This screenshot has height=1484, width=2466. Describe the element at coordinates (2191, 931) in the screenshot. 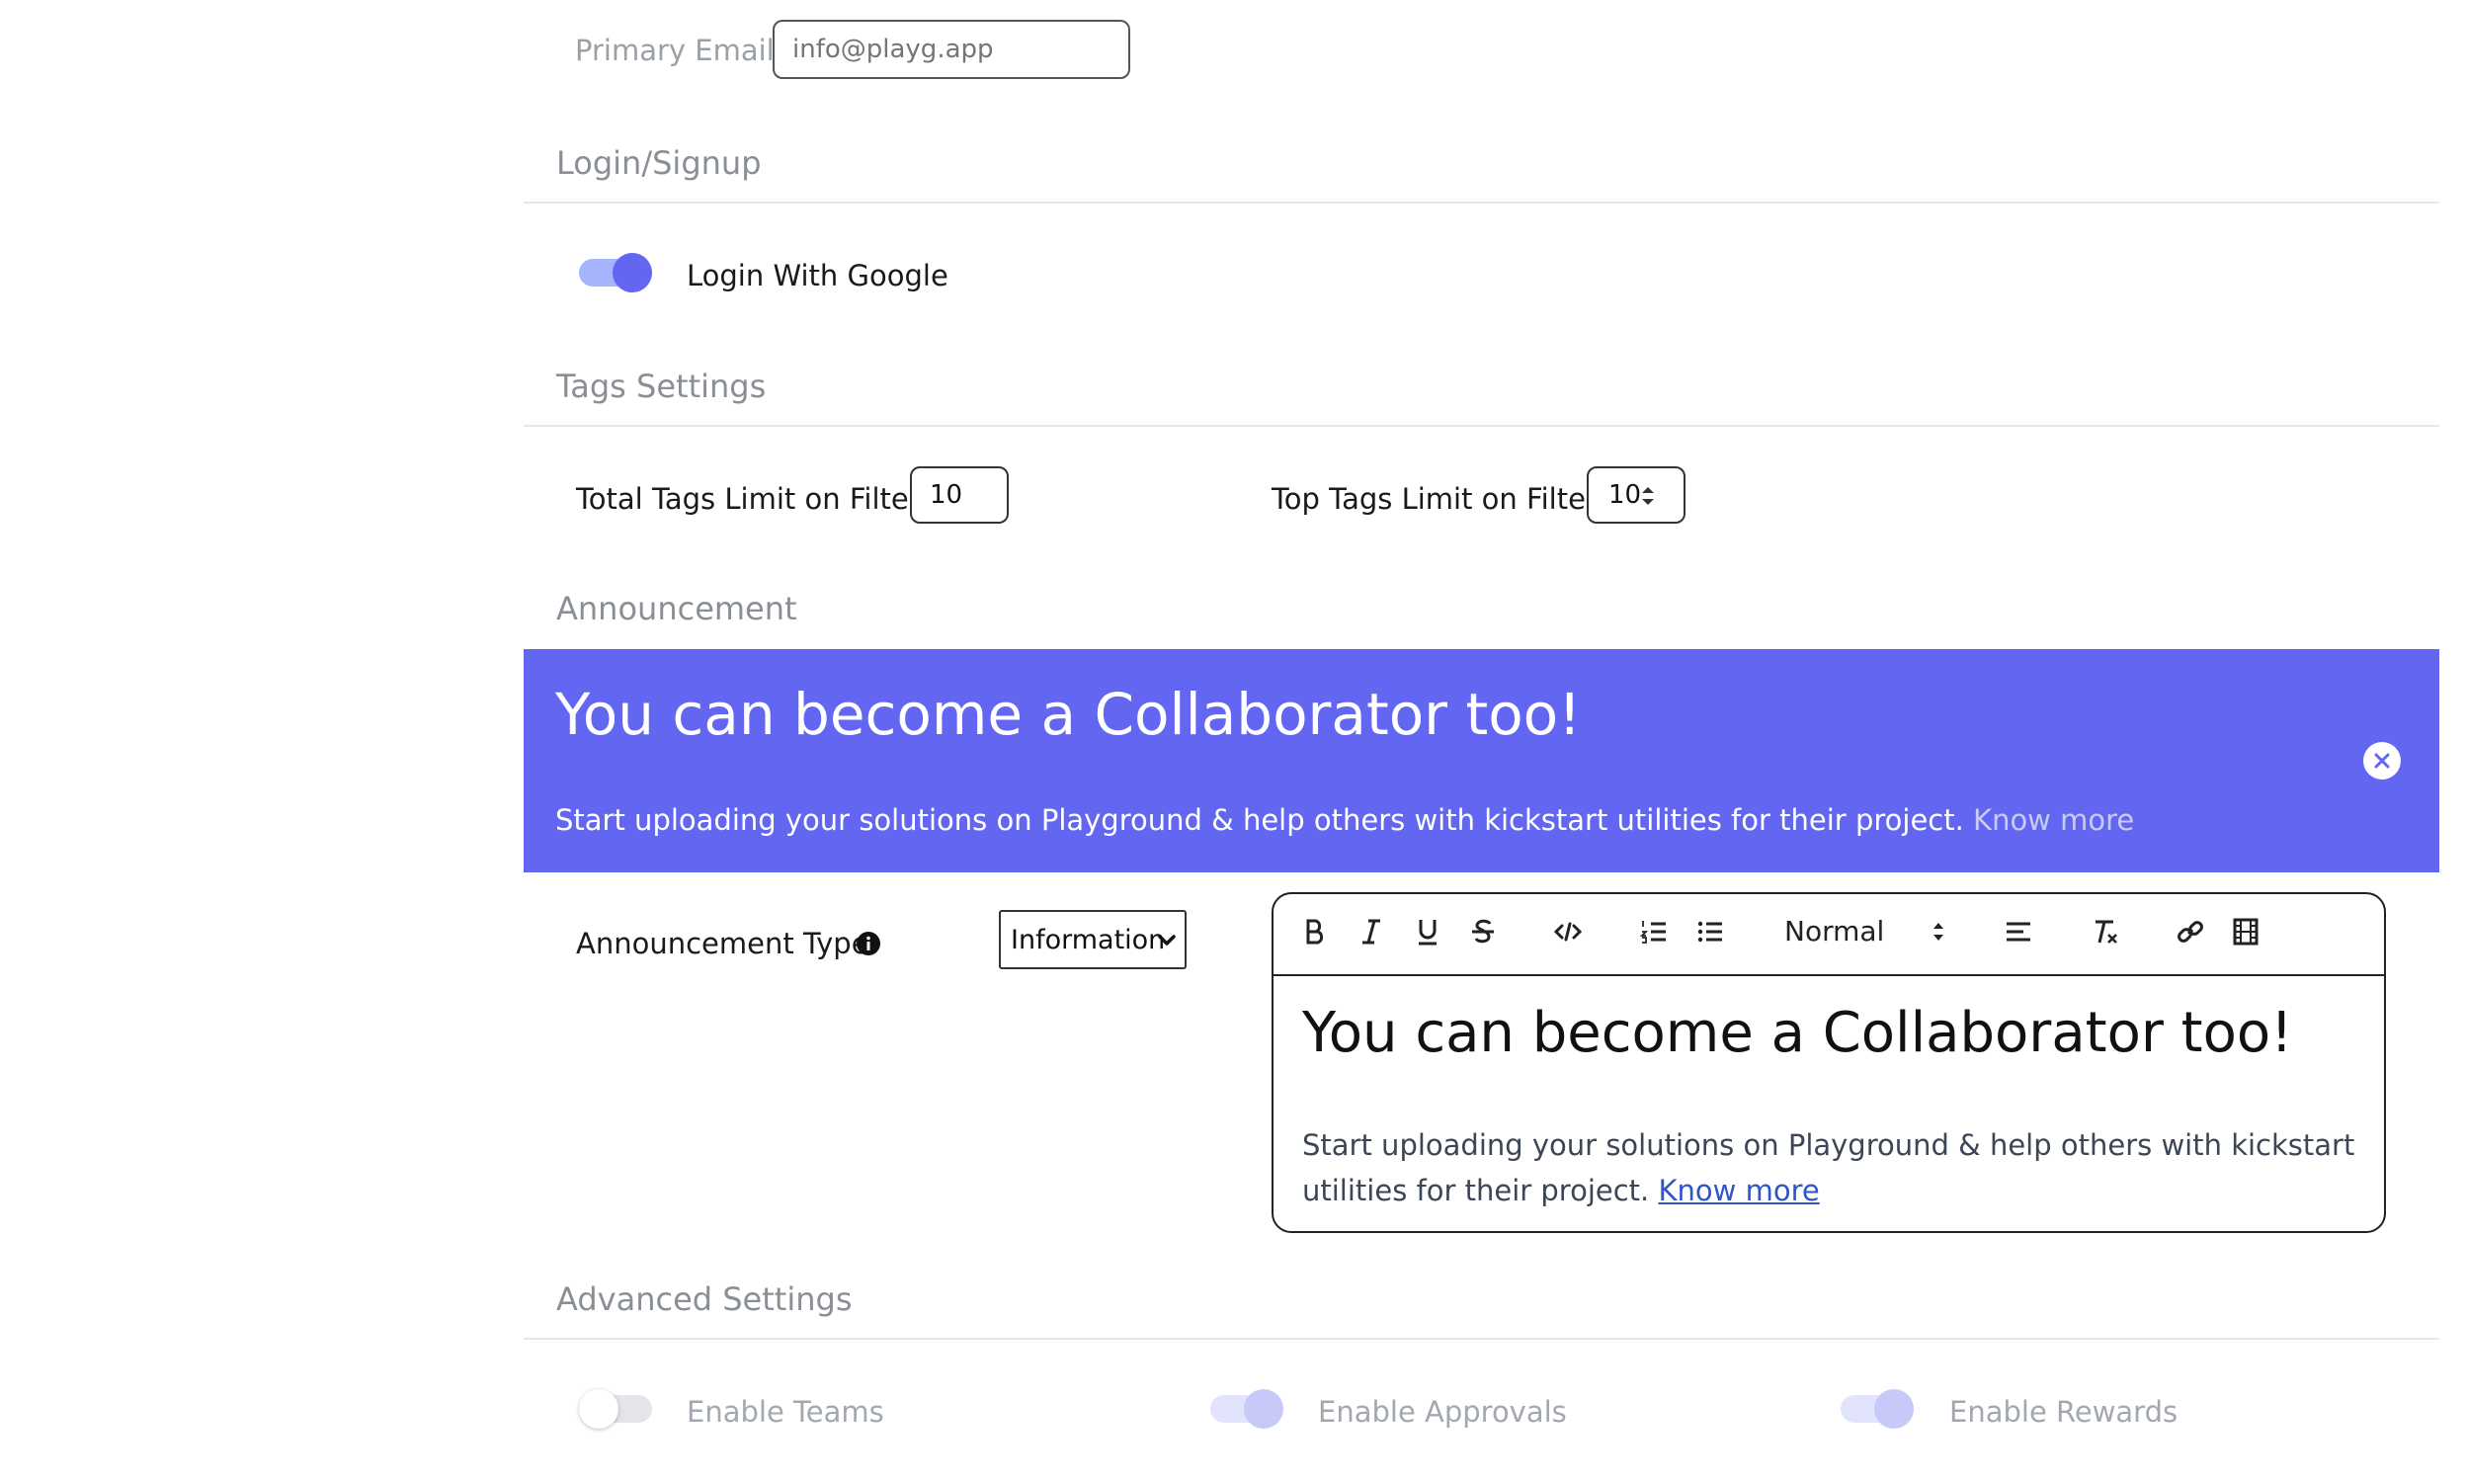

I see `link-icon` at that location.